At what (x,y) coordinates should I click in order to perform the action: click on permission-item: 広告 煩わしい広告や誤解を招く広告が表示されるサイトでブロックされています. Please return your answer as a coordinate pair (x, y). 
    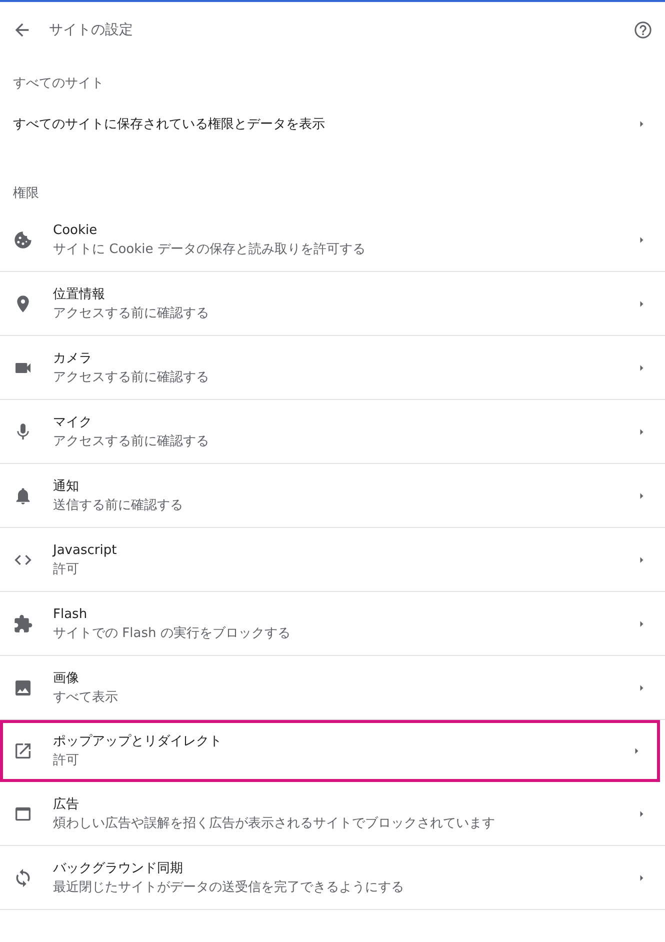
    Looking at the image, I should click on (332, 814).